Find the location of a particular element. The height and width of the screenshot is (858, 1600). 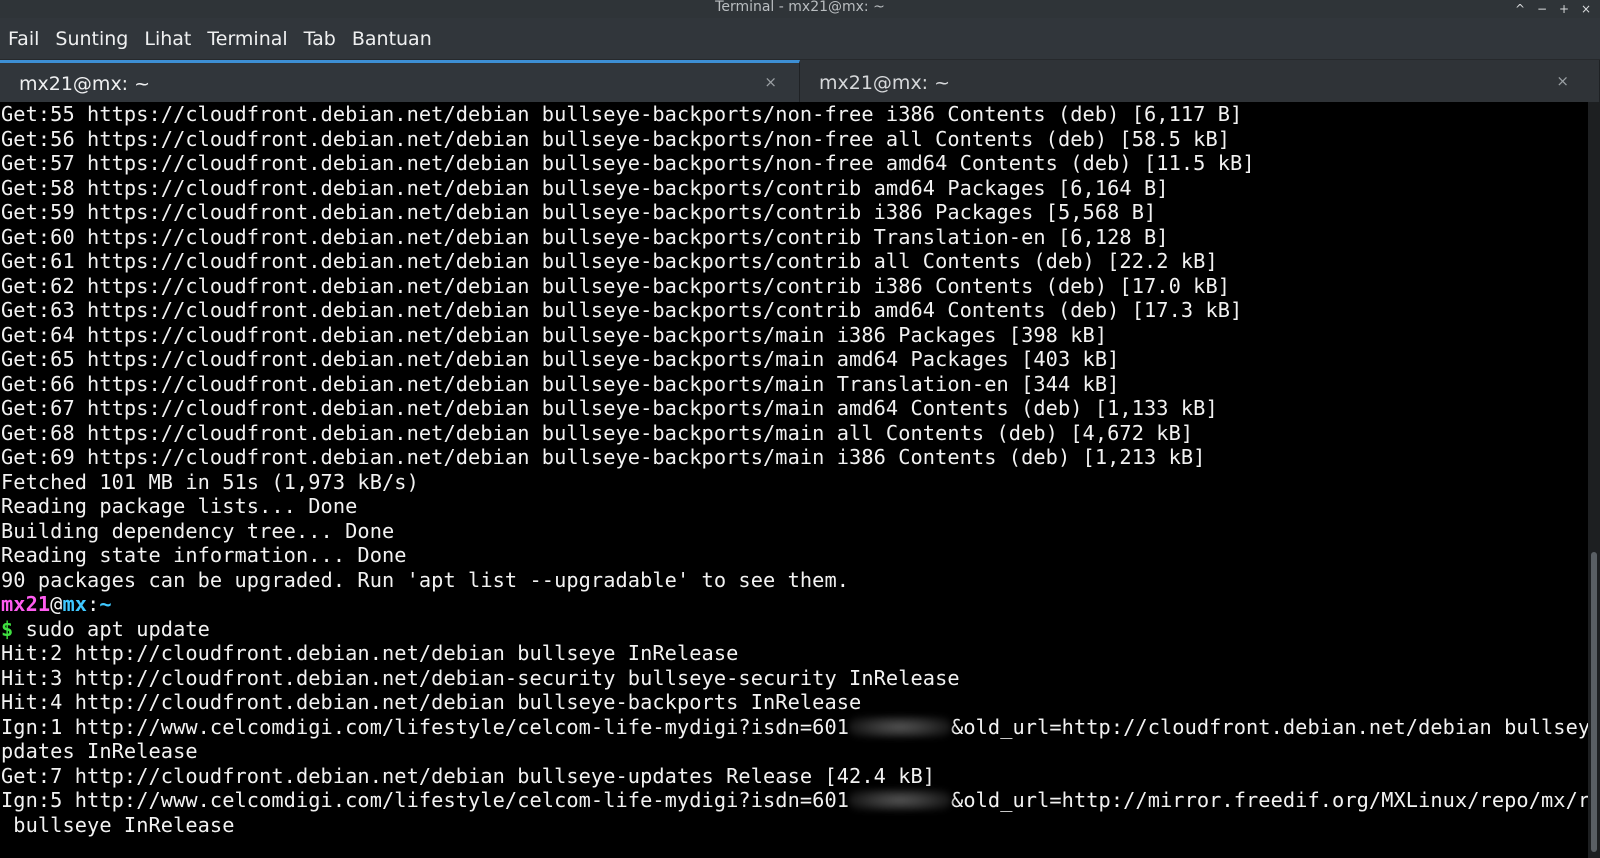

prompt-host: mx is located at coordinates (75, 604).